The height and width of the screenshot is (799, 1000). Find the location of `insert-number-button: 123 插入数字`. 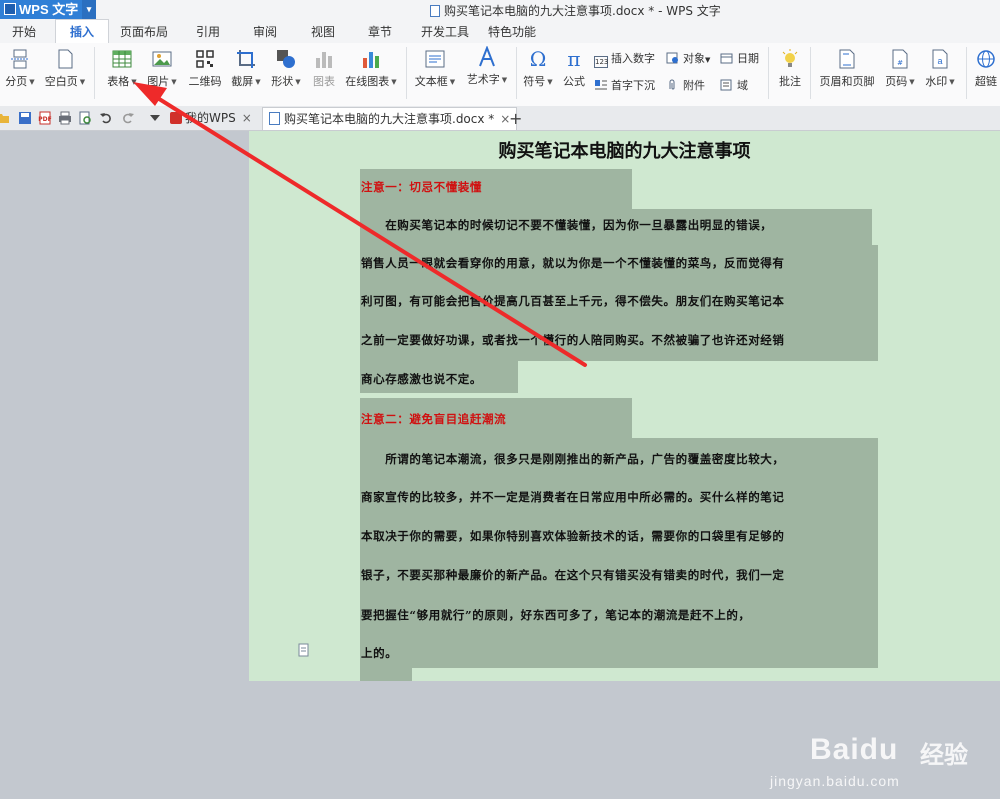

insert-number-button: 123 插入数字 is located at coordinates (624, 59).